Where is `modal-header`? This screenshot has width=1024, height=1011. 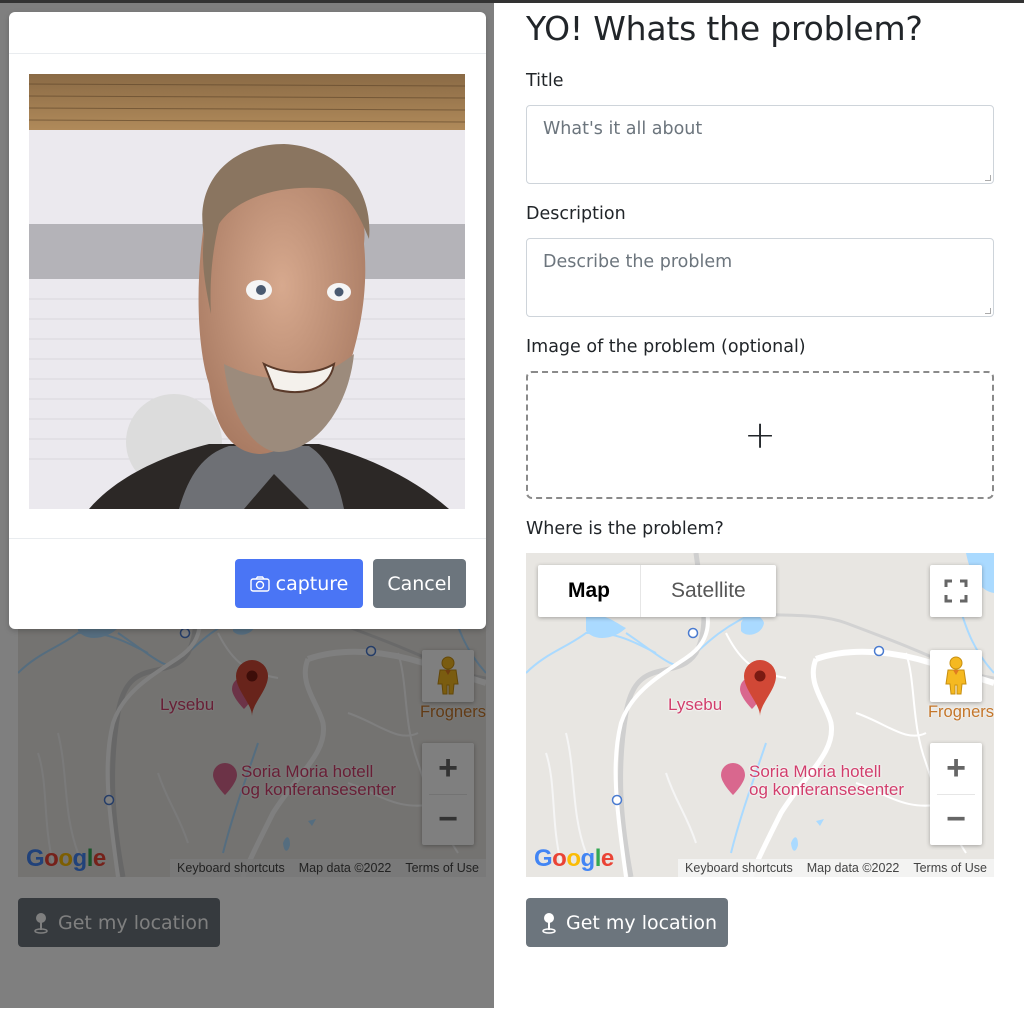
modal-header is located at coordinates (247, 33).